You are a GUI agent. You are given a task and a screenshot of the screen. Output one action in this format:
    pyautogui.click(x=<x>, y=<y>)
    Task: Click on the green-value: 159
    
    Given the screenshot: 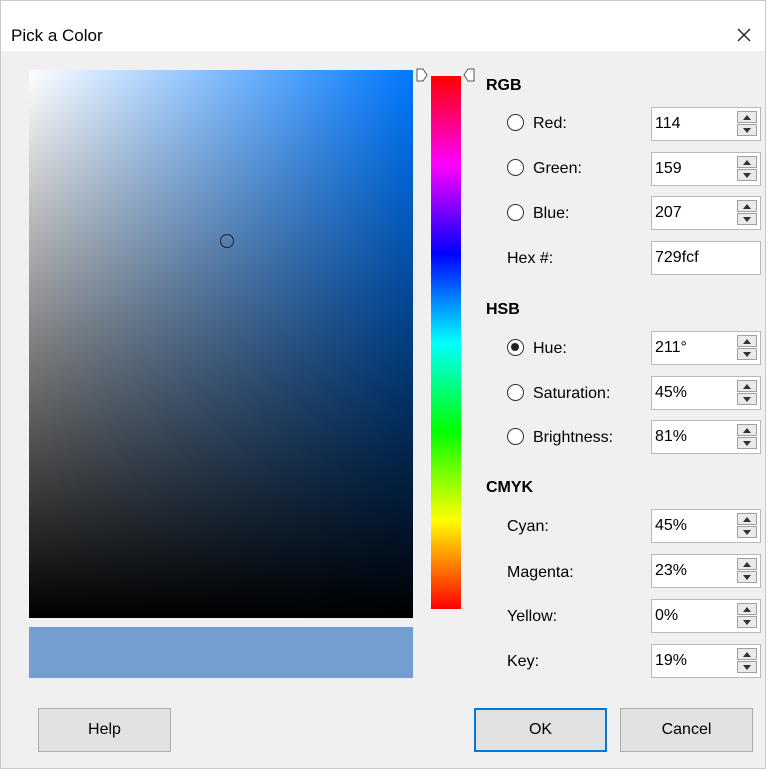 What is the action you would take?
    pyautogui.click(x=668, y=169)
    